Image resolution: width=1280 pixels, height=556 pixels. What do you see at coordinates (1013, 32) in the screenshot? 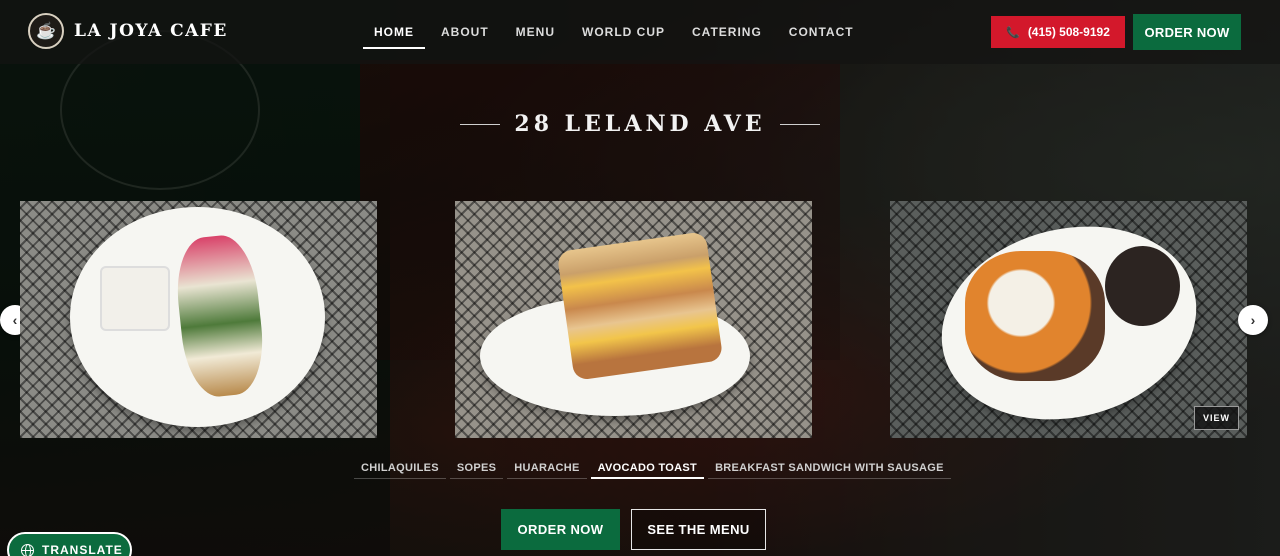
I see `phone-icon: 📞` at bounding box center [1013, 32].